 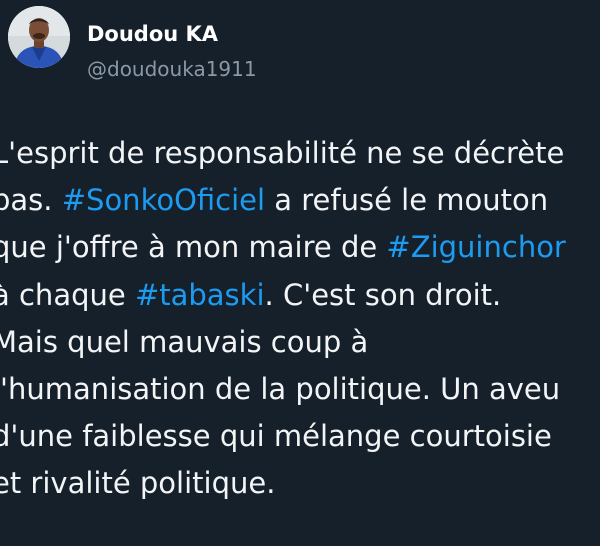 I want to click on tweet-text-segment: d'une faiblesse qui mélange courtoisie, so click(x=276, y=436).